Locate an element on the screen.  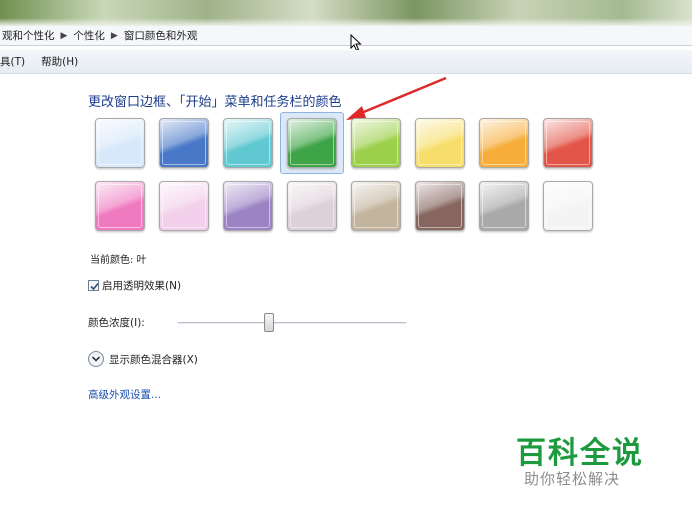
color-mixer-label: 显示颜色混合器(X) is located at coordinates (153, 359).